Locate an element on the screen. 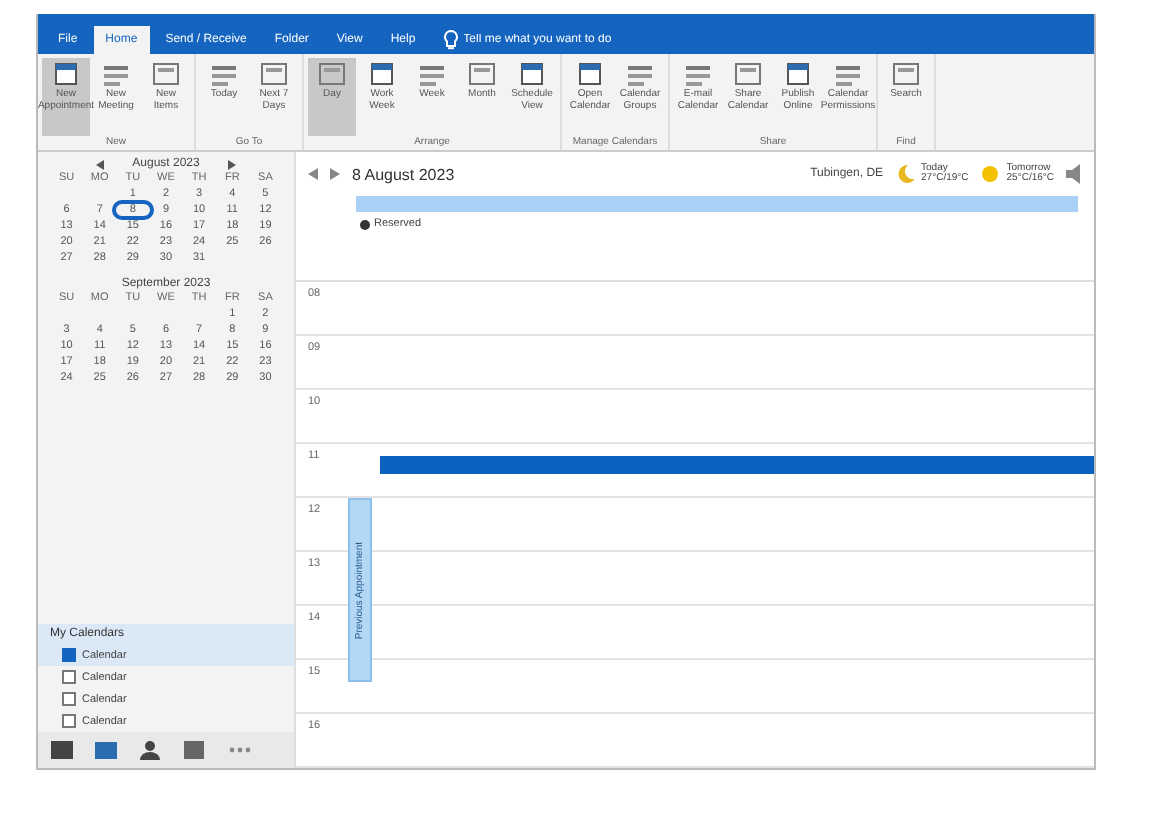  dot-icon is located at coordinates (365, 224).